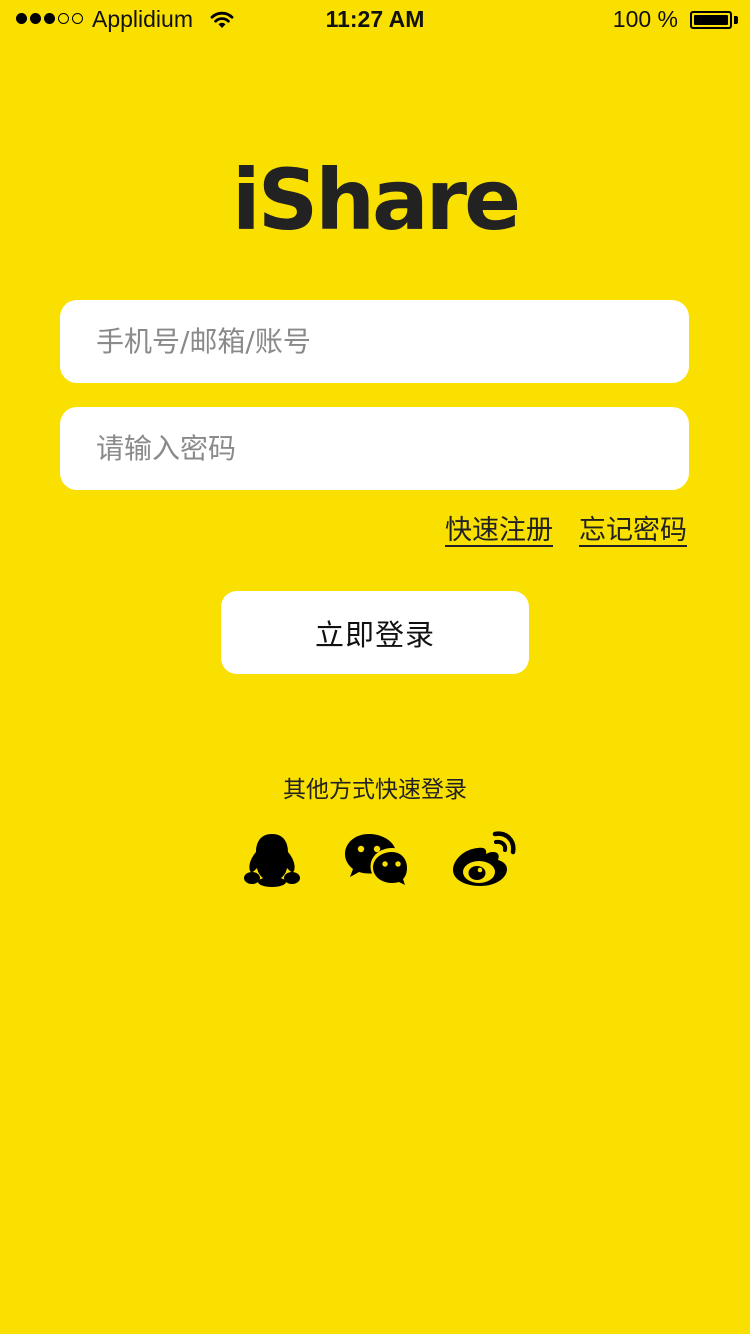  I want to click on login-button: 立即登录, so click(375, 632).